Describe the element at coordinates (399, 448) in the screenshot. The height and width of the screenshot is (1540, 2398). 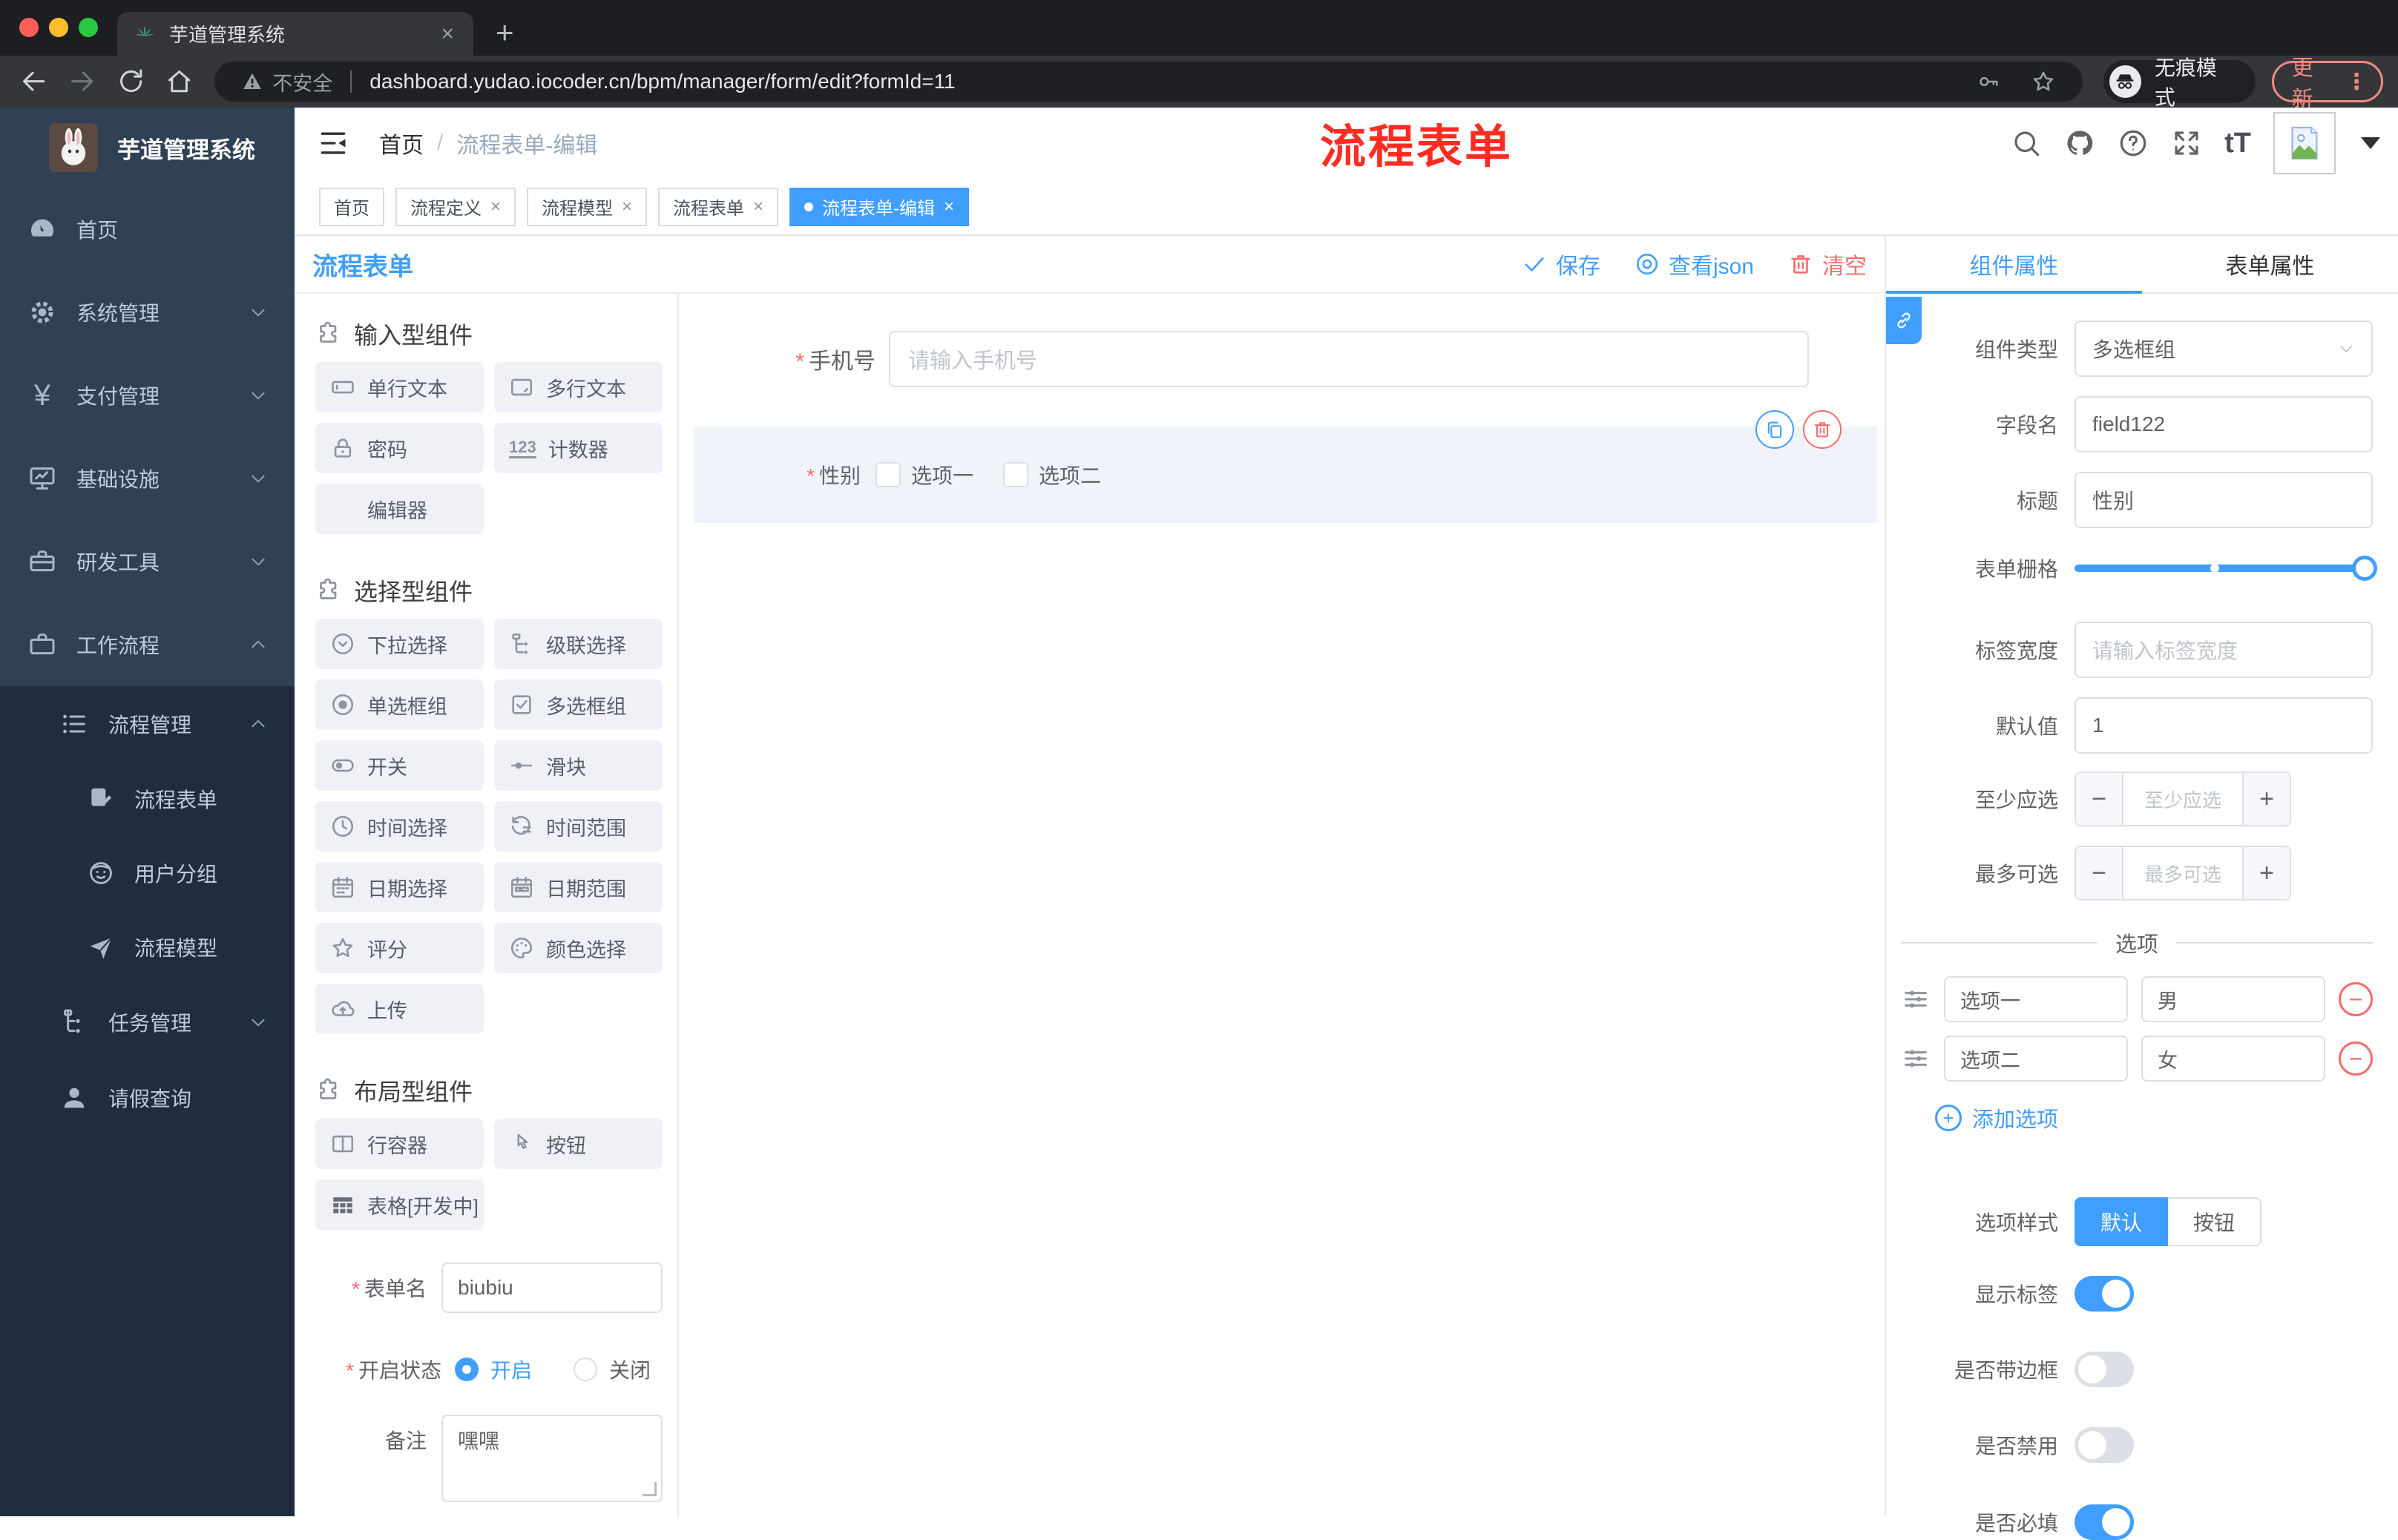
I see `component-password: 密码` at that location.